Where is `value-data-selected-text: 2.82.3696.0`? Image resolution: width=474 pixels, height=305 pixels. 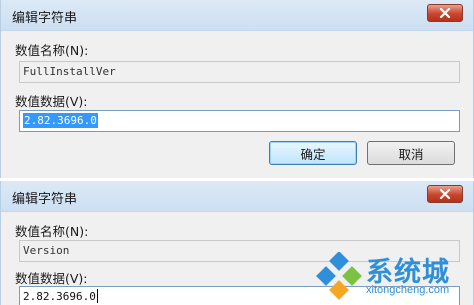 value-data-selected-text: 2.82.3696.0 is located at coordinates (60, 120).